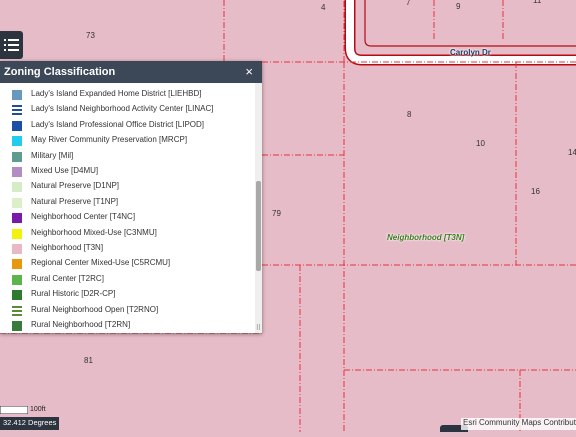 This screenshot has width=576, height=437. What do you see at coordinates (127, 203) in the screenshot?
I see `legend-item: Natural Preserve [T1NP]` at bounding box center [127, 203].